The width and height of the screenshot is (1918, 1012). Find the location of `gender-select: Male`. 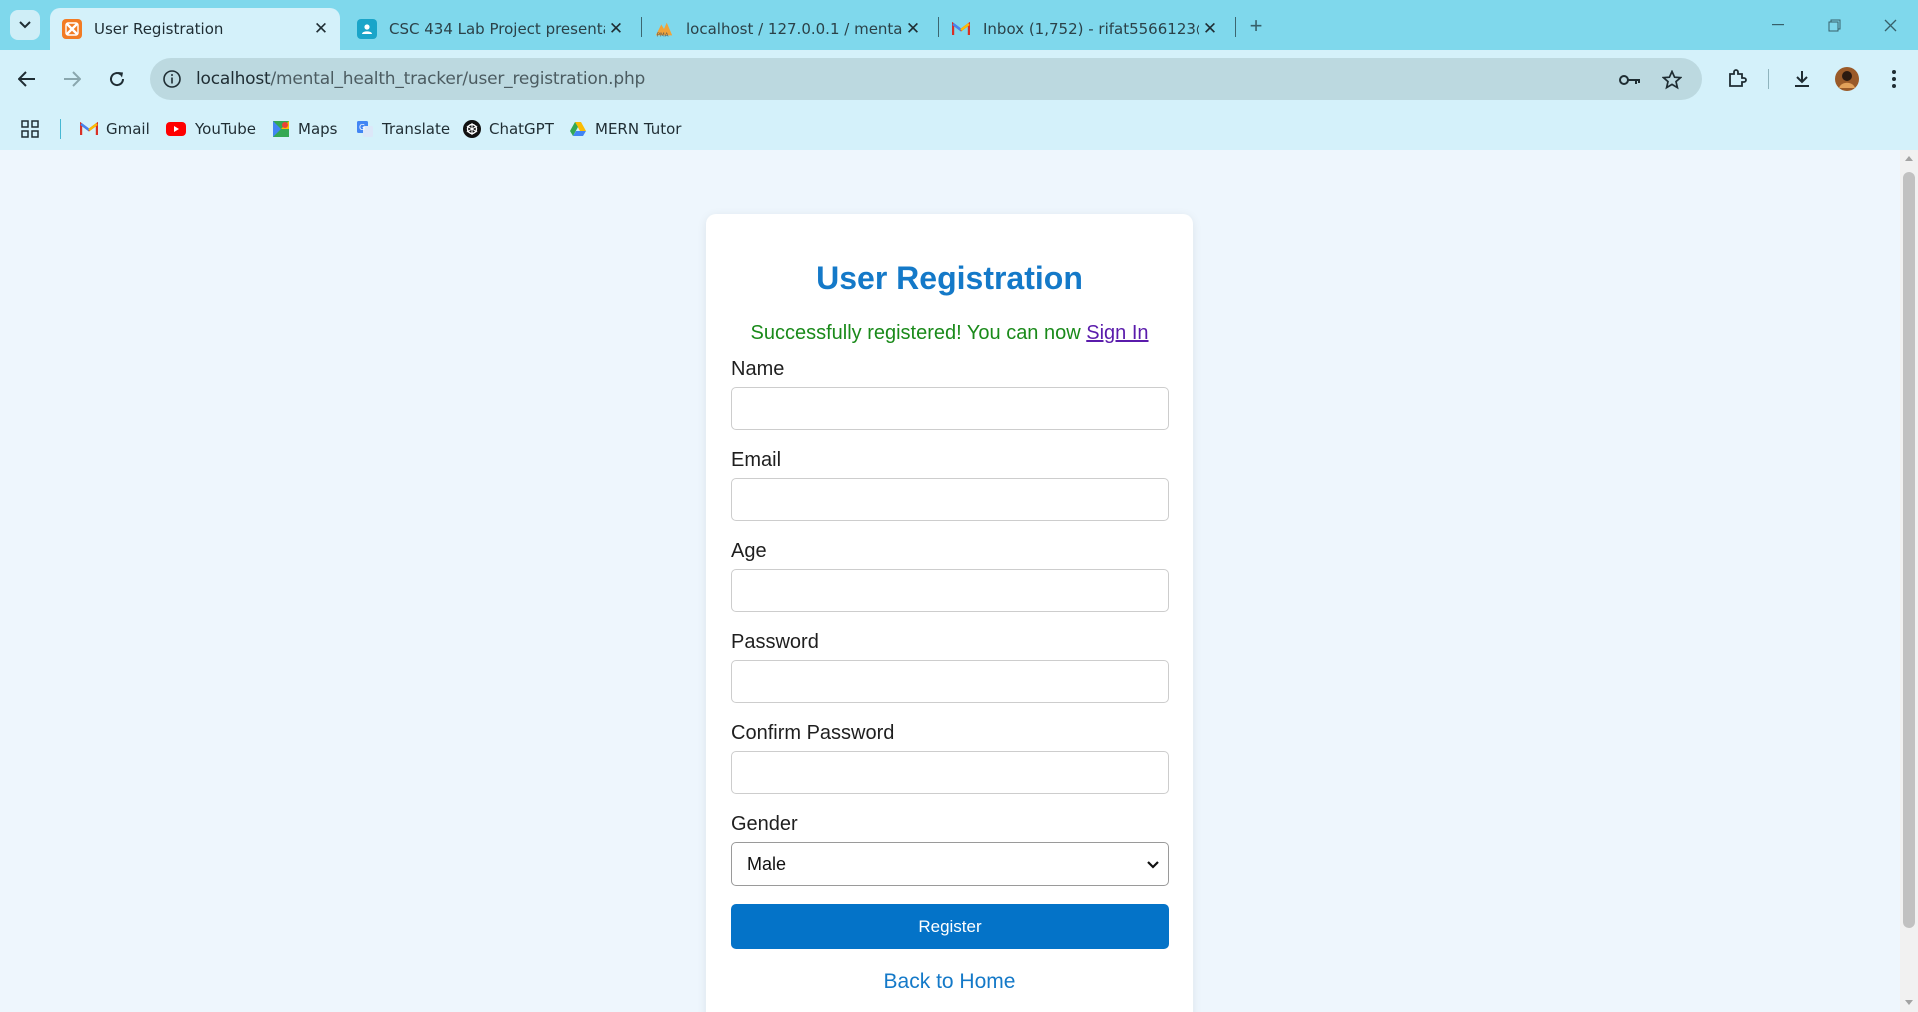

gender-select: Male is located at coordinates (950, 864).